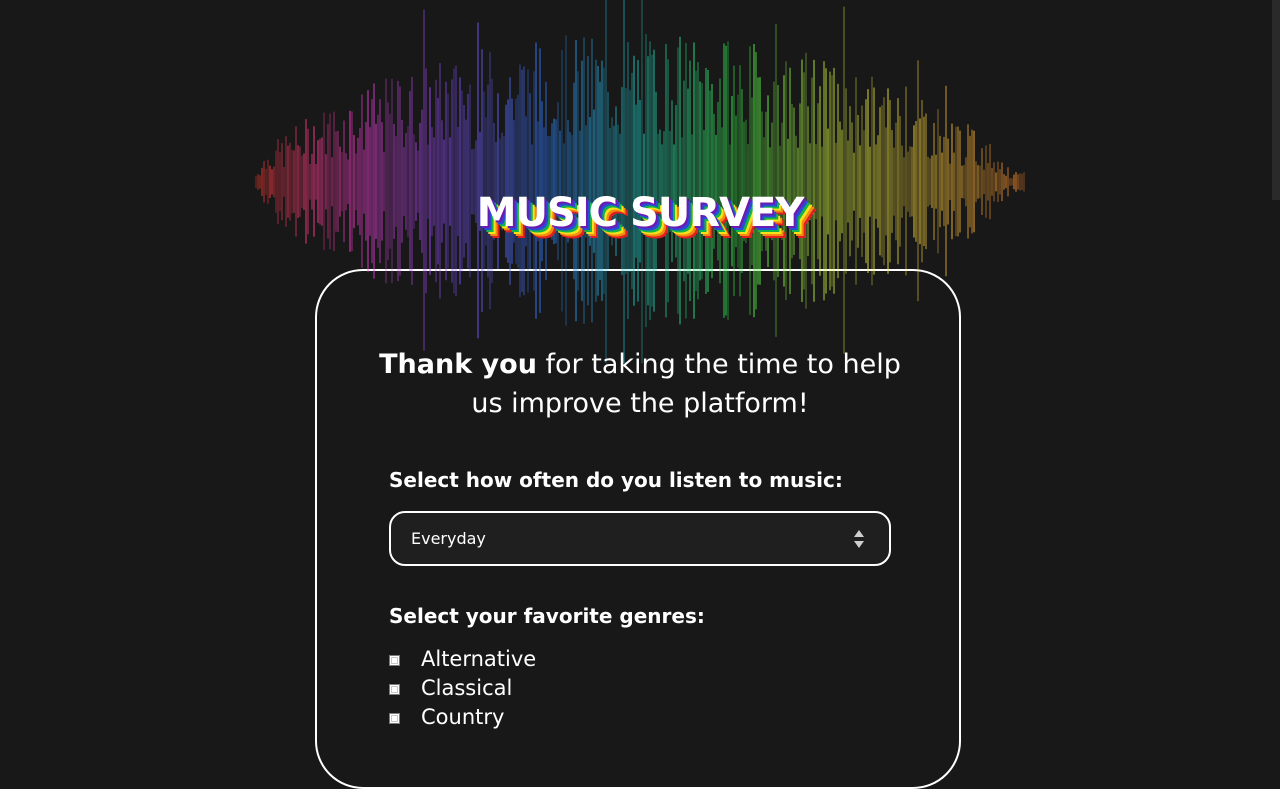 Image resolution: width=1280 pixels, height=789 pixels. Describe the element at coordinates (640, 213) in the screenshot. I see `page-title: MUSIC SURVEY` at that location.